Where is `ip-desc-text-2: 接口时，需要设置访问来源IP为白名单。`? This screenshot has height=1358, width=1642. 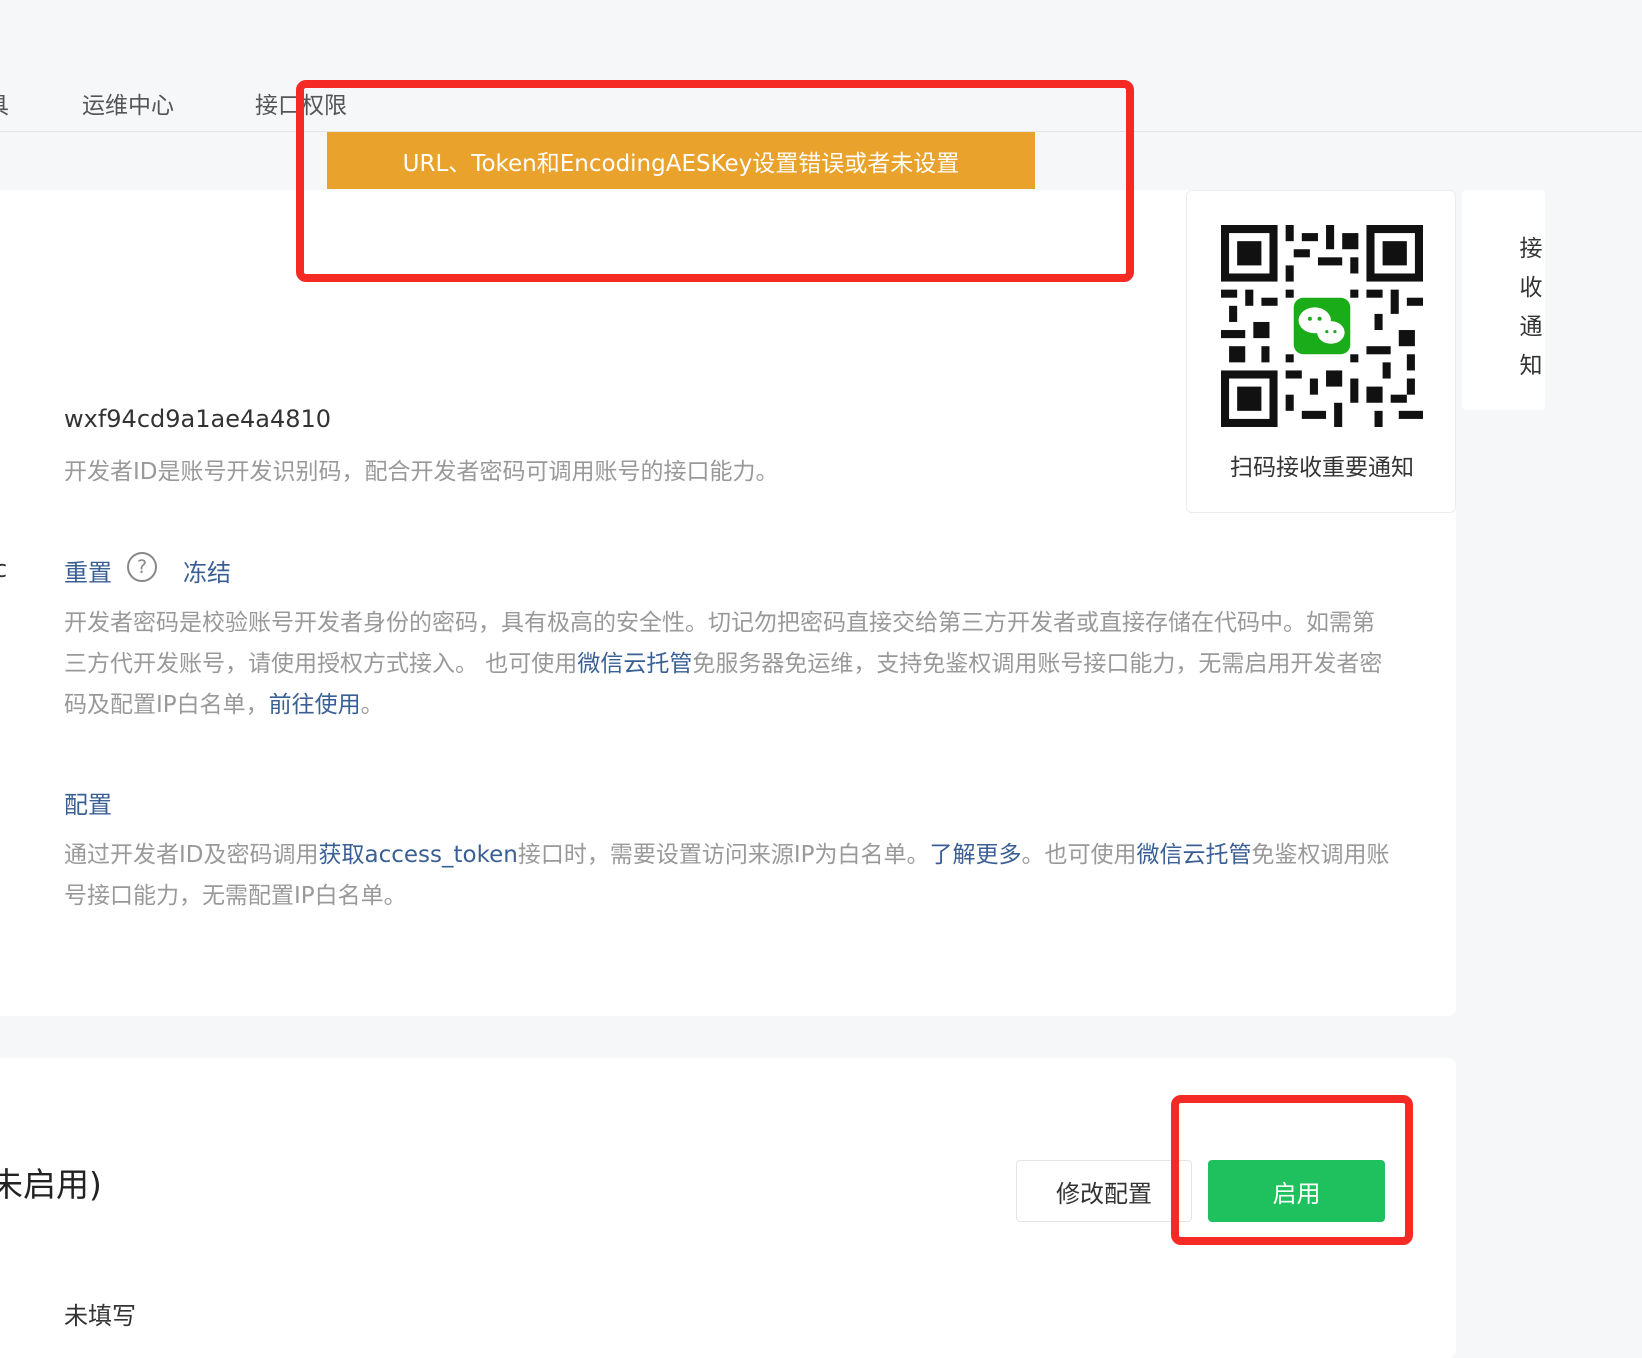 ip-desc-text-2: 接口时，需要设置访问来源IP为白名单。 is located at coordinates (723, 855).